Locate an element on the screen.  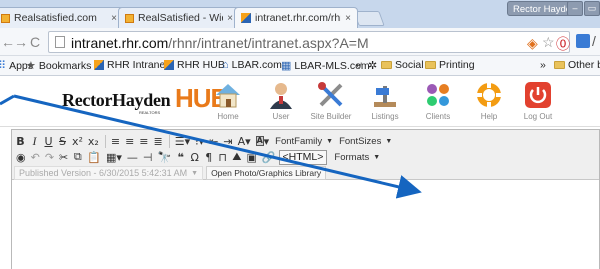
outdent-icon: ⇤ is located at coordinates (213, 141).